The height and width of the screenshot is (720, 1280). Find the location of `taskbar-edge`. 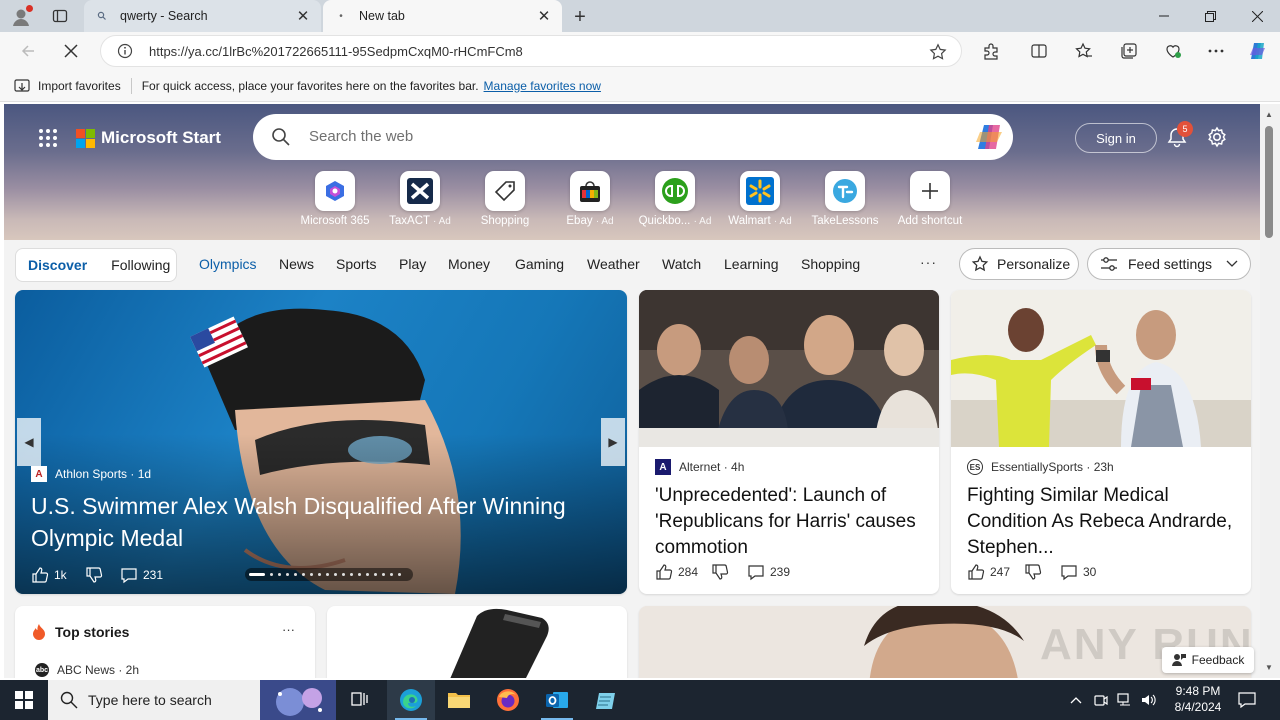

taskbar-edge is located at coordinates (411, 700).